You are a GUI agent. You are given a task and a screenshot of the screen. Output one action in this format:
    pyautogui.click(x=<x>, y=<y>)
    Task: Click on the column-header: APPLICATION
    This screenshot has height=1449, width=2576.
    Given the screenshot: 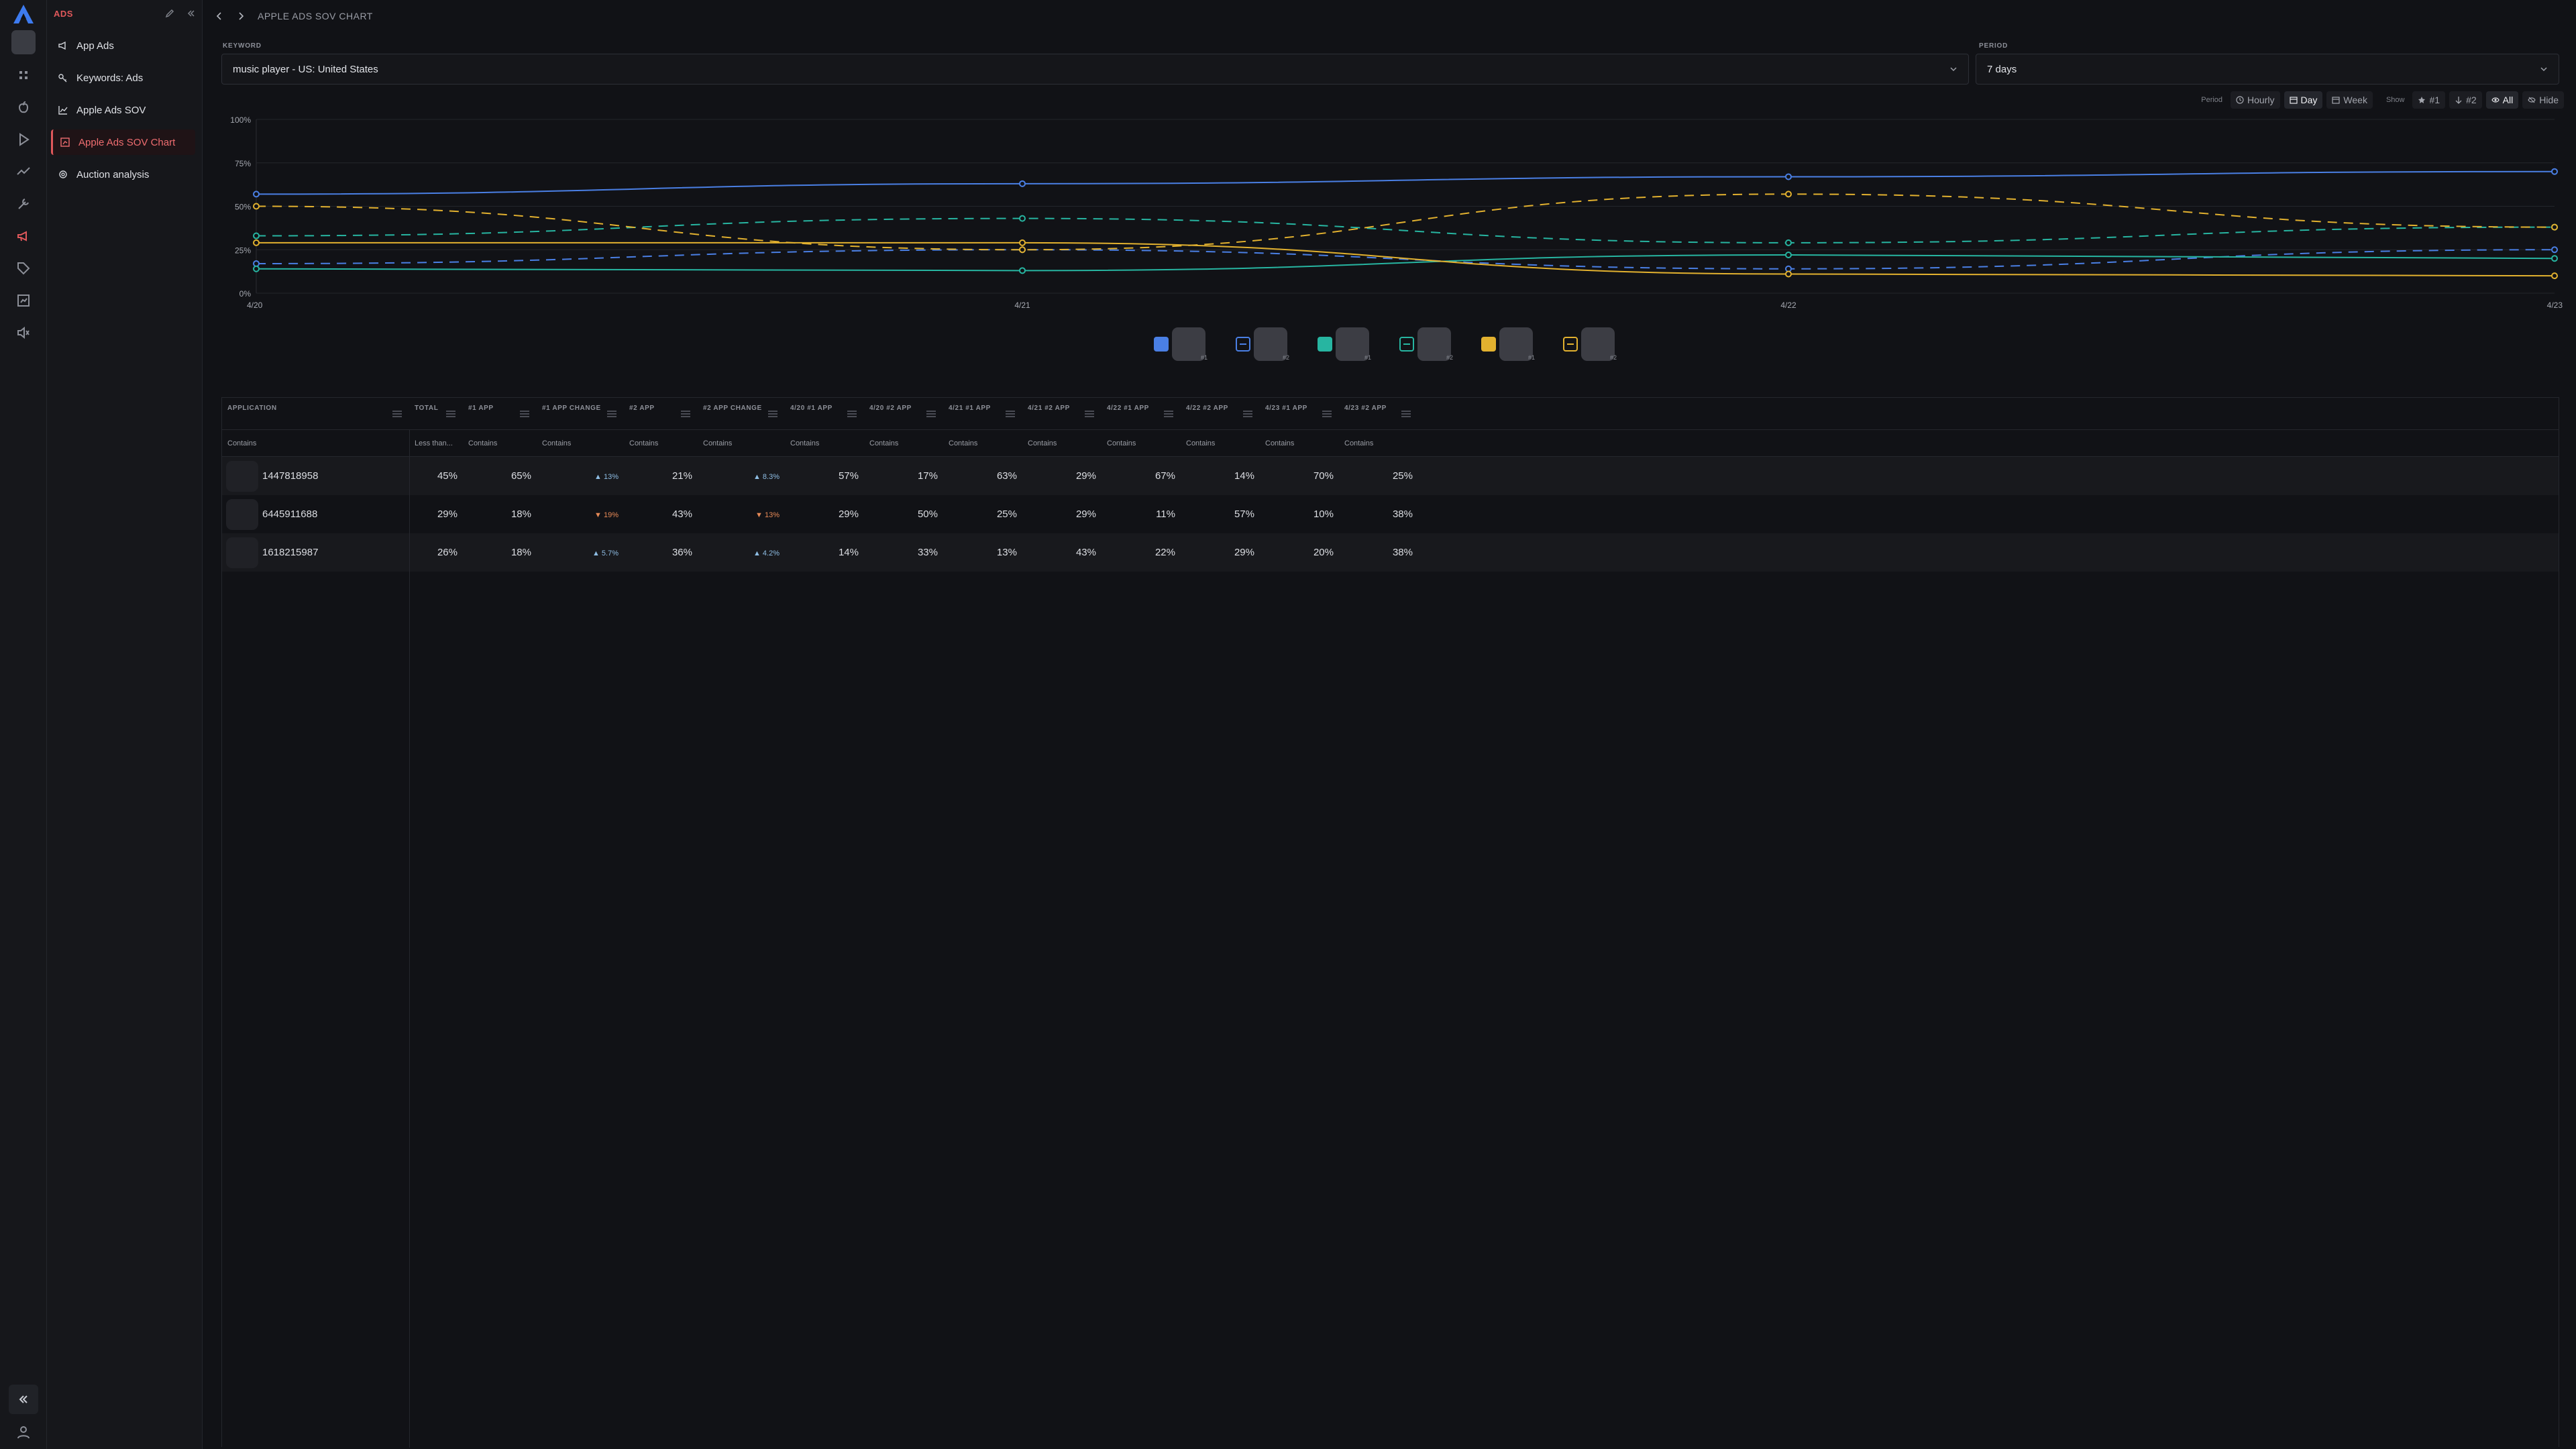 What is the action you would take?
    pyautogui.click(x=315, y=414)
    